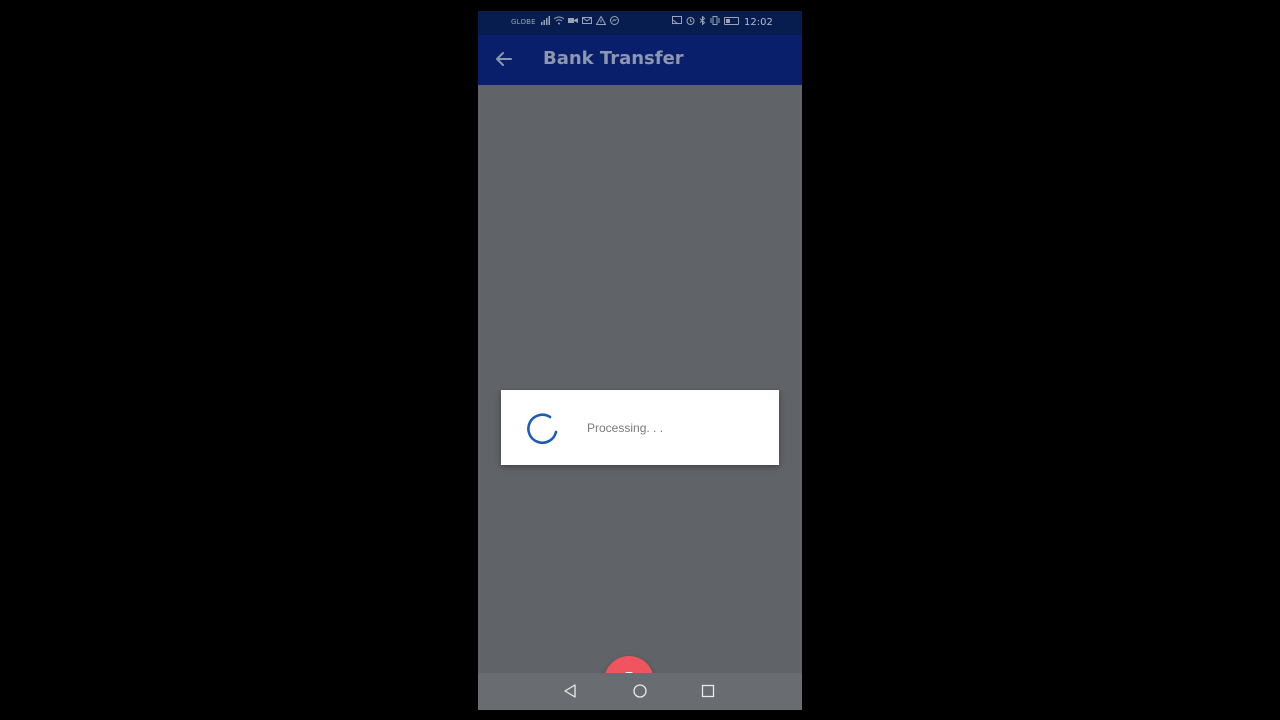 The height and width of the screenshot is (720, 1280). What do you see at coordinates (613, 58) in the screenshot?
I see `page-title: Bank Transfer` at bounding box center [613, 58].